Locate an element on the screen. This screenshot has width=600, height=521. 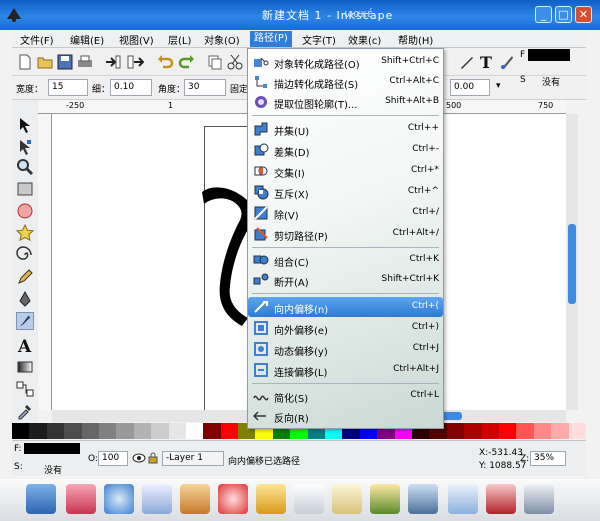
ellipse-tool-icon is located at coordinates (25, 211).